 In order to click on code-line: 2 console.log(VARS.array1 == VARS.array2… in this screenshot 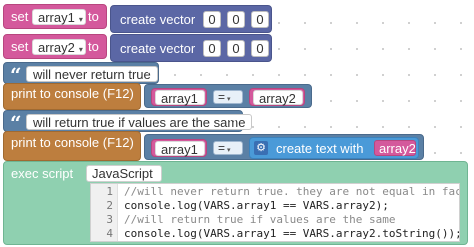, I will do `click(275, 206)`.